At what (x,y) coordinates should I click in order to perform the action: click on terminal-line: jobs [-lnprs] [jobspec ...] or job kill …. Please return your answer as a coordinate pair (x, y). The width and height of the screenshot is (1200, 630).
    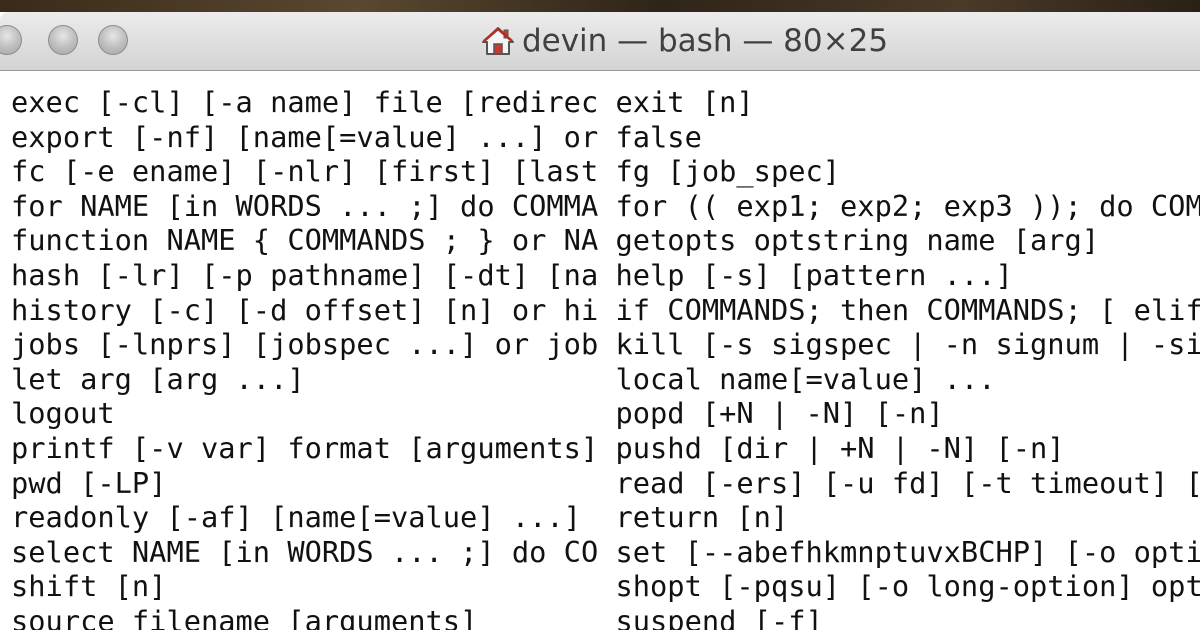
    Looking at the image, I should click on (605, 344).